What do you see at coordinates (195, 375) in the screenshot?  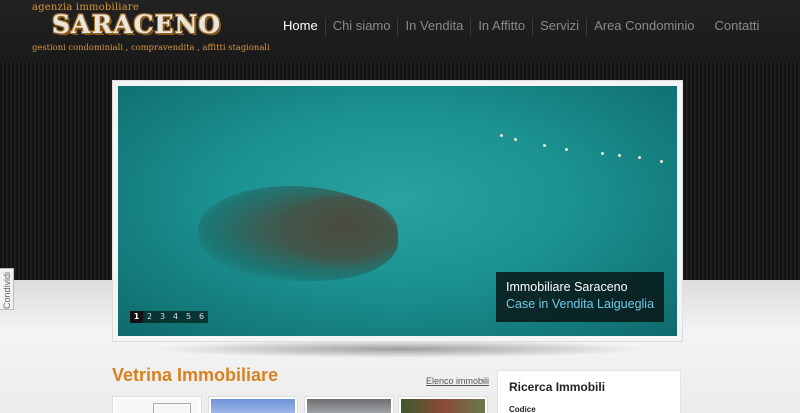 I see `showcase-title: Vetrina Immobiliare` at bounding box center [195, 375].